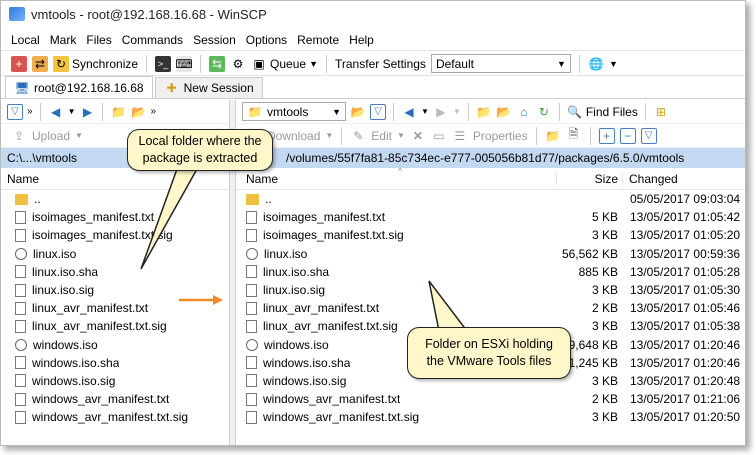 Image resolution: width=756 pixels, height=455 pixels. Describe the element at coordinates (115, 326) in the screenshot. I see `list-item: linux_avr_manifest.txt.sig` at that location.